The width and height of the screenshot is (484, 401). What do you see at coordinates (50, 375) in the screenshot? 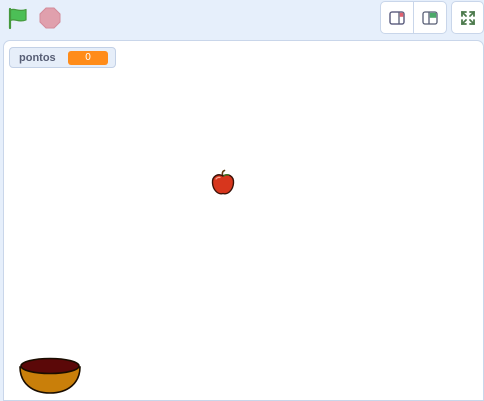
I see `bowl-sprite` at bounding box center [50, 375].